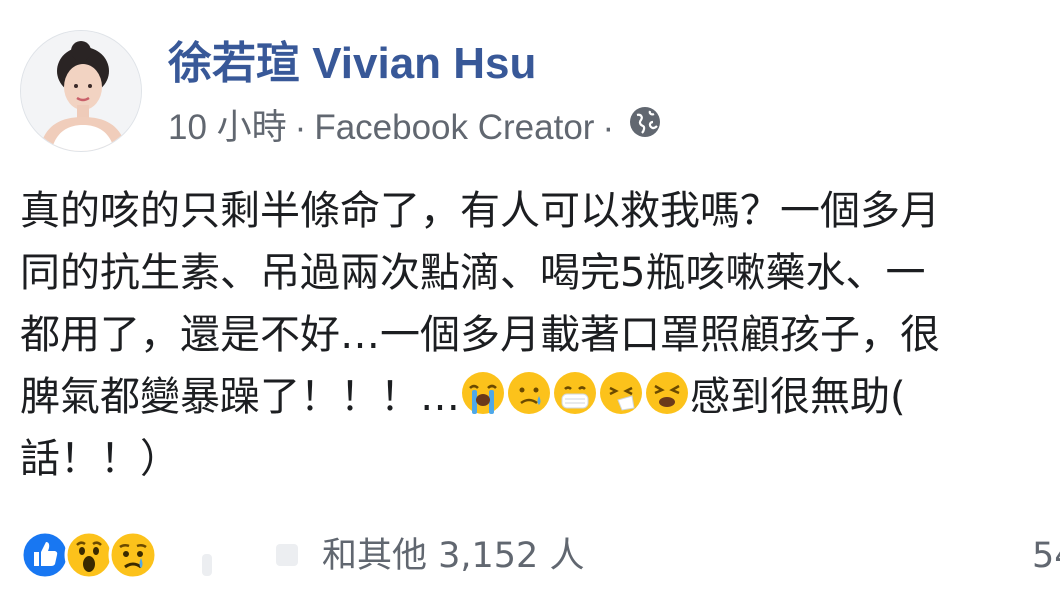 The height and width of the screenshot is (596, 1060). What do you see at coordinates (133, 557) in the screenshot?
I see `sad-icon` at bounding box center [133, 557].